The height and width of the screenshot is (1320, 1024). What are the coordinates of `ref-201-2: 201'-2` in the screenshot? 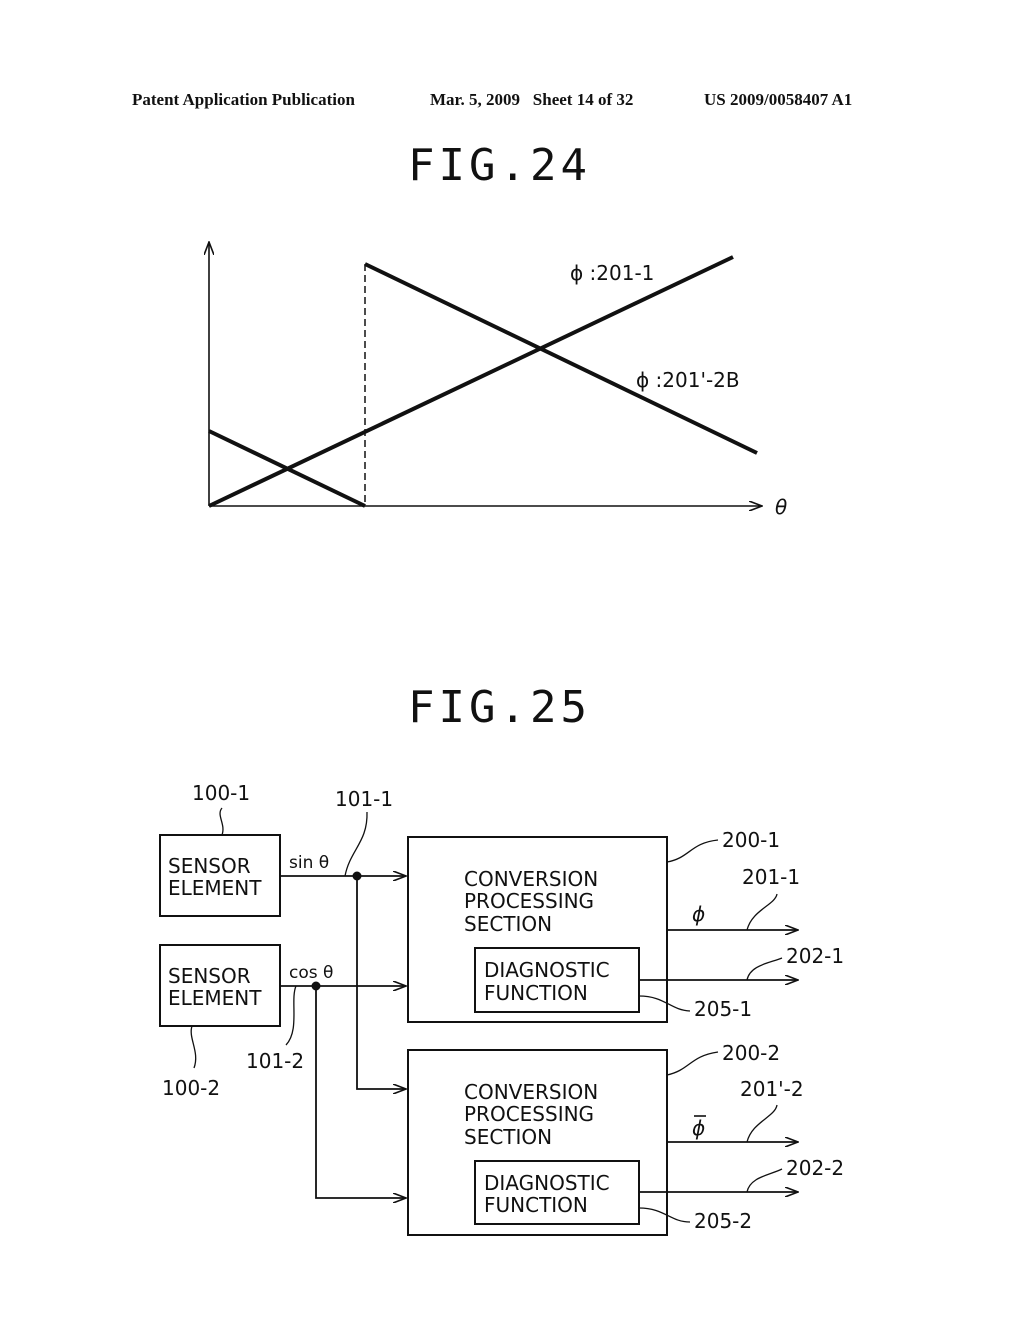 It's located at (772, 1089).